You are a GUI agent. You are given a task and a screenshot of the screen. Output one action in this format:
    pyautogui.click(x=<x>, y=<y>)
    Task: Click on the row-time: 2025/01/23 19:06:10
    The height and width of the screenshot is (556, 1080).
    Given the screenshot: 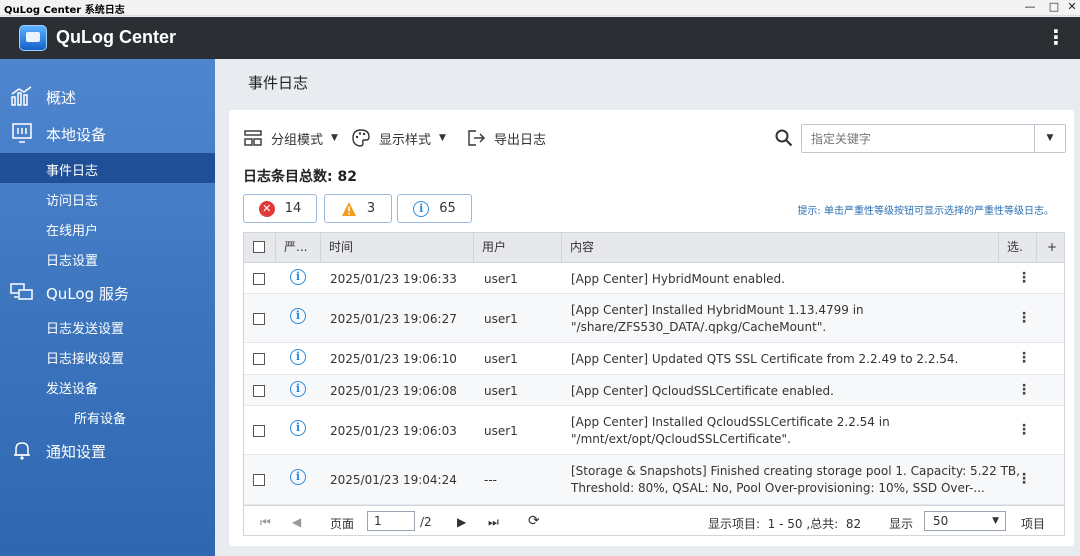 What is the action you would take?
    pyautogui.click(x=393, y=359)
    